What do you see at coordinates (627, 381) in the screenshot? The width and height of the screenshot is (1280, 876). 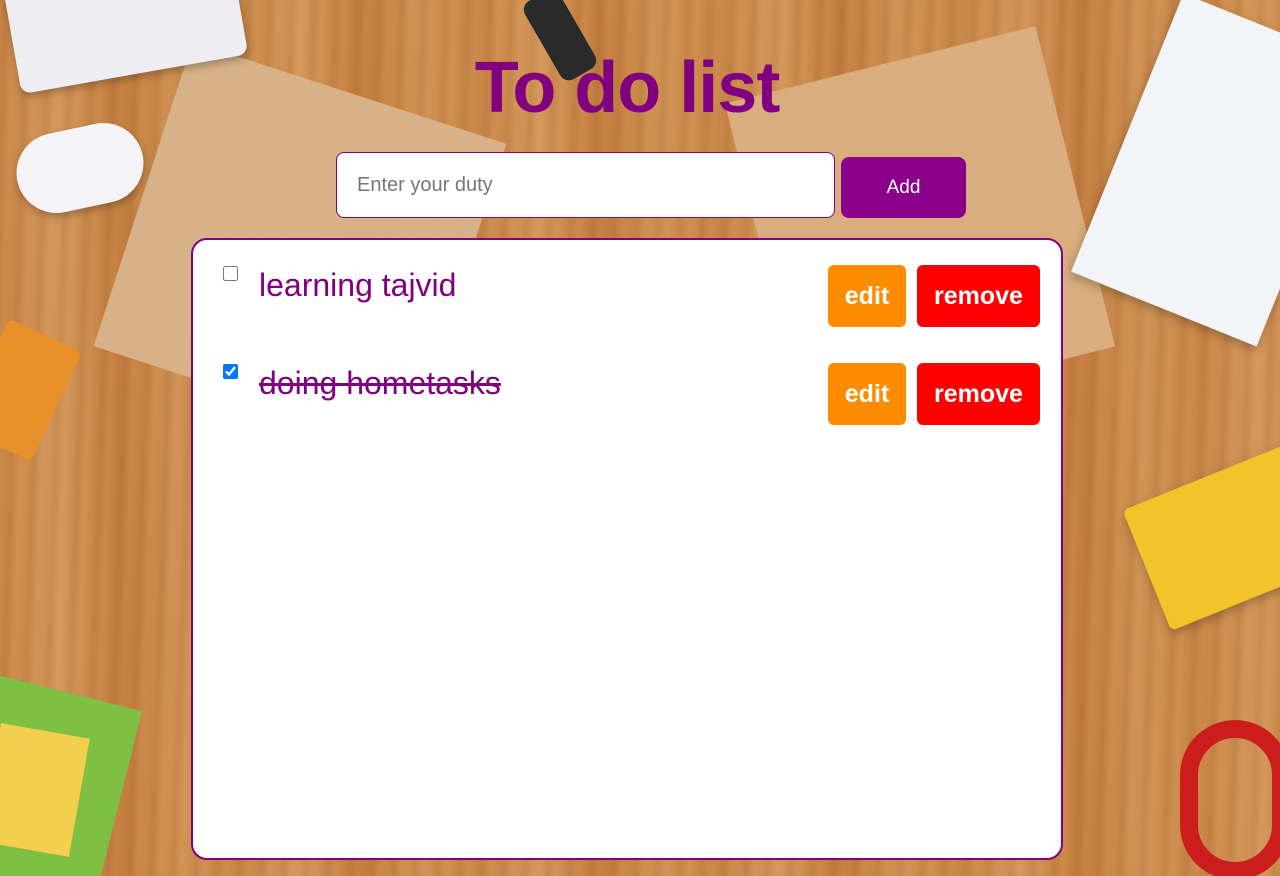 I see `task-item: doing hometasks edit remove` at bounding box center [627, 381].